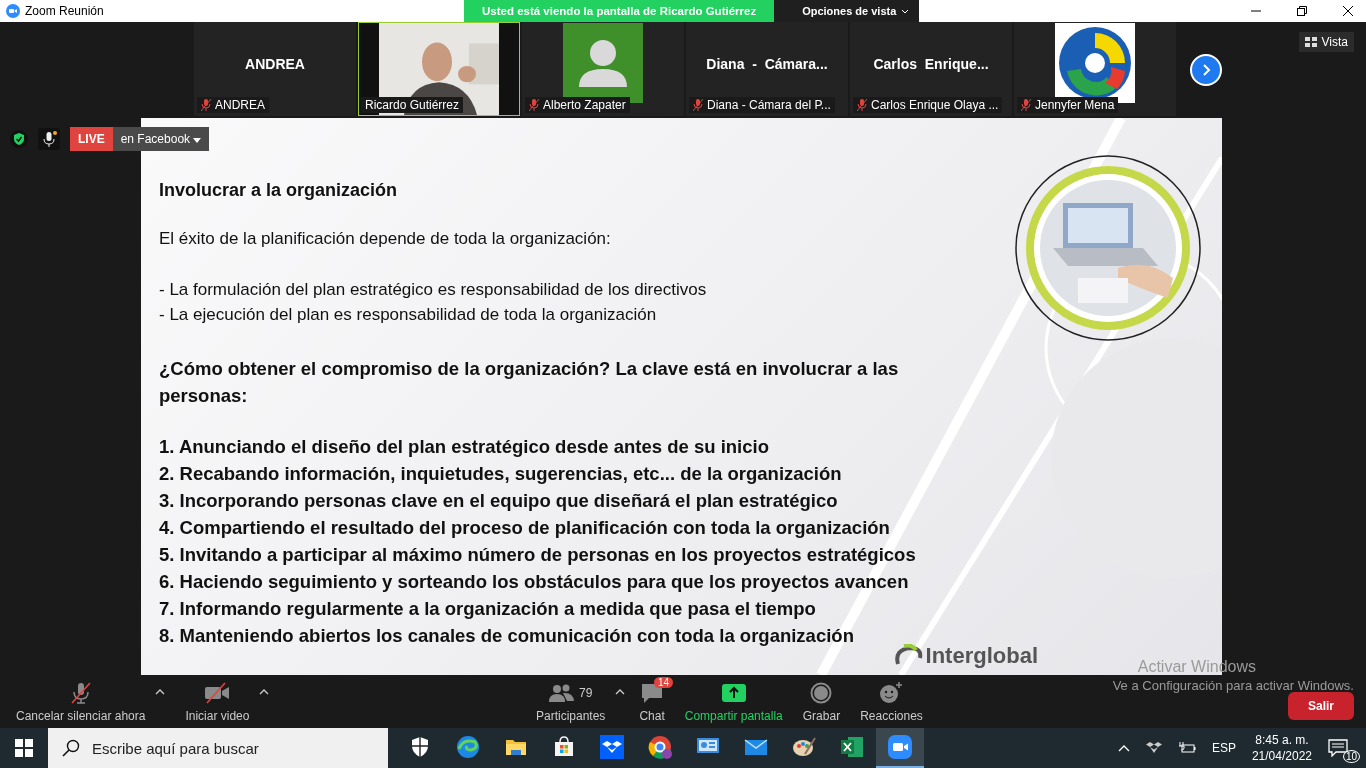 This screenshot has width=1366, height=768. Describe the element at coordinates (408, 315) in the screenshot. I see `slide-bullet: - La ejecución del plan es responsabilidad de toda la organización` at that location.